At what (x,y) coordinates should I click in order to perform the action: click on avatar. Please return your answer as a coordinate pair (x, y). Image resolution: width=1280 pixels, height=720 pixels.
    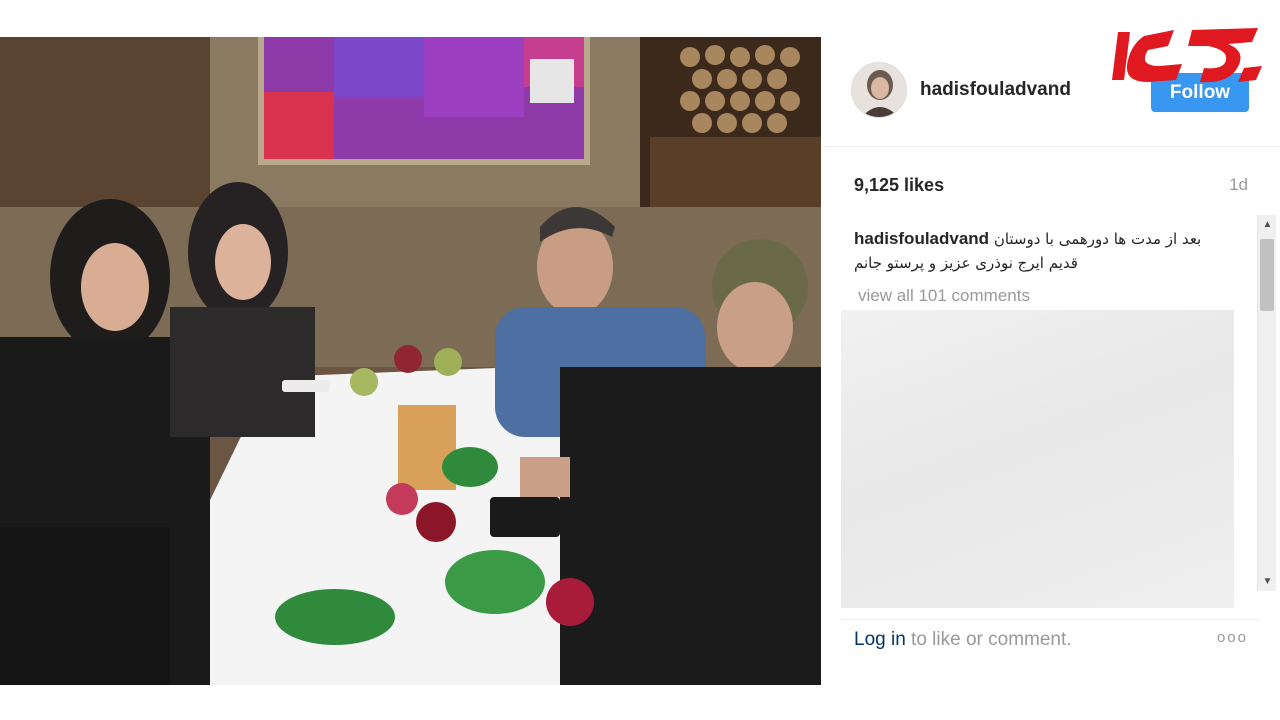
    Looking at the image, I should click on (879, 90).